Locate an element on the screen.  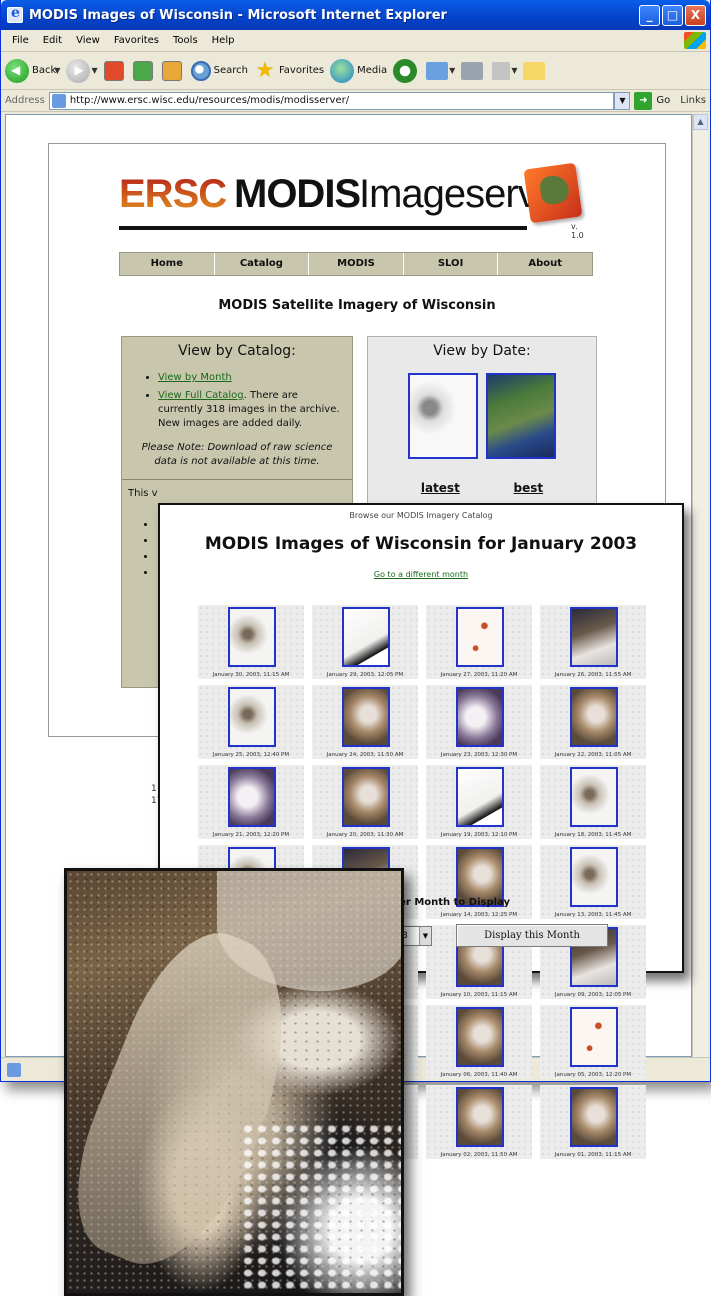
print-button is located at coordinates (473, 70).